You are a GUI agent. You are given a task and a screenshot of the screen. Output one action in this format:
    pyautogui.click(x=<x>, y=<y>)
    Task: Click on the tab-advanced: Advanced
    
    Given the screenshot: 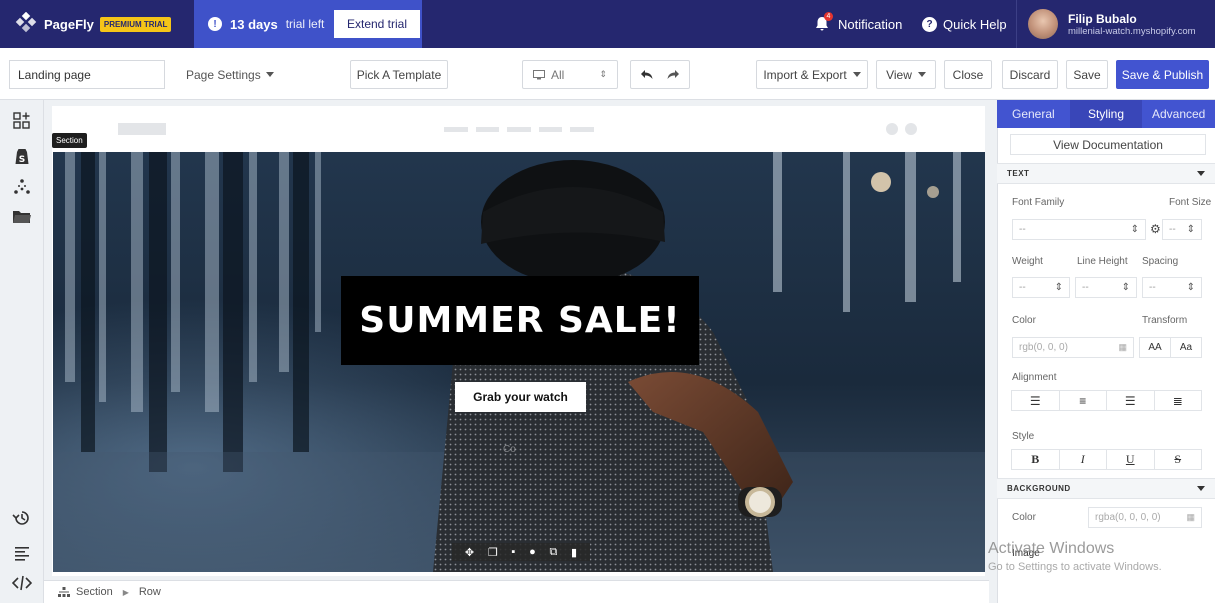 What is the action you would take?
    pyautogui.click(x=1178, y=114)
    